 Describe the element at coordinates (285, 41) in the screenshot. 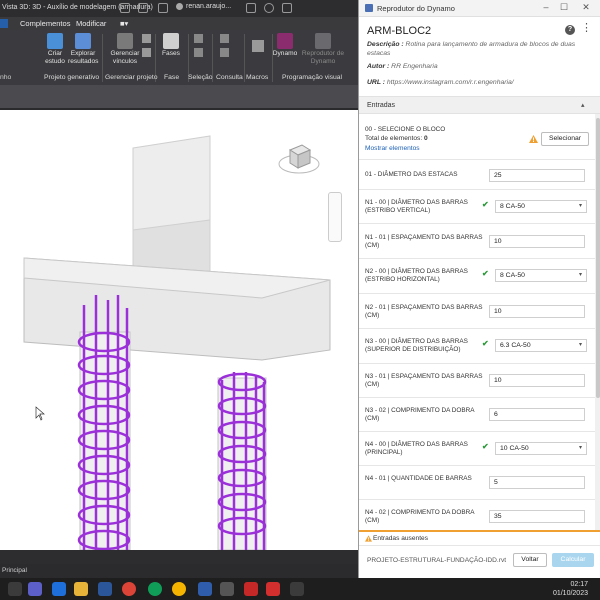

I see `dynamo-icon` at that location.